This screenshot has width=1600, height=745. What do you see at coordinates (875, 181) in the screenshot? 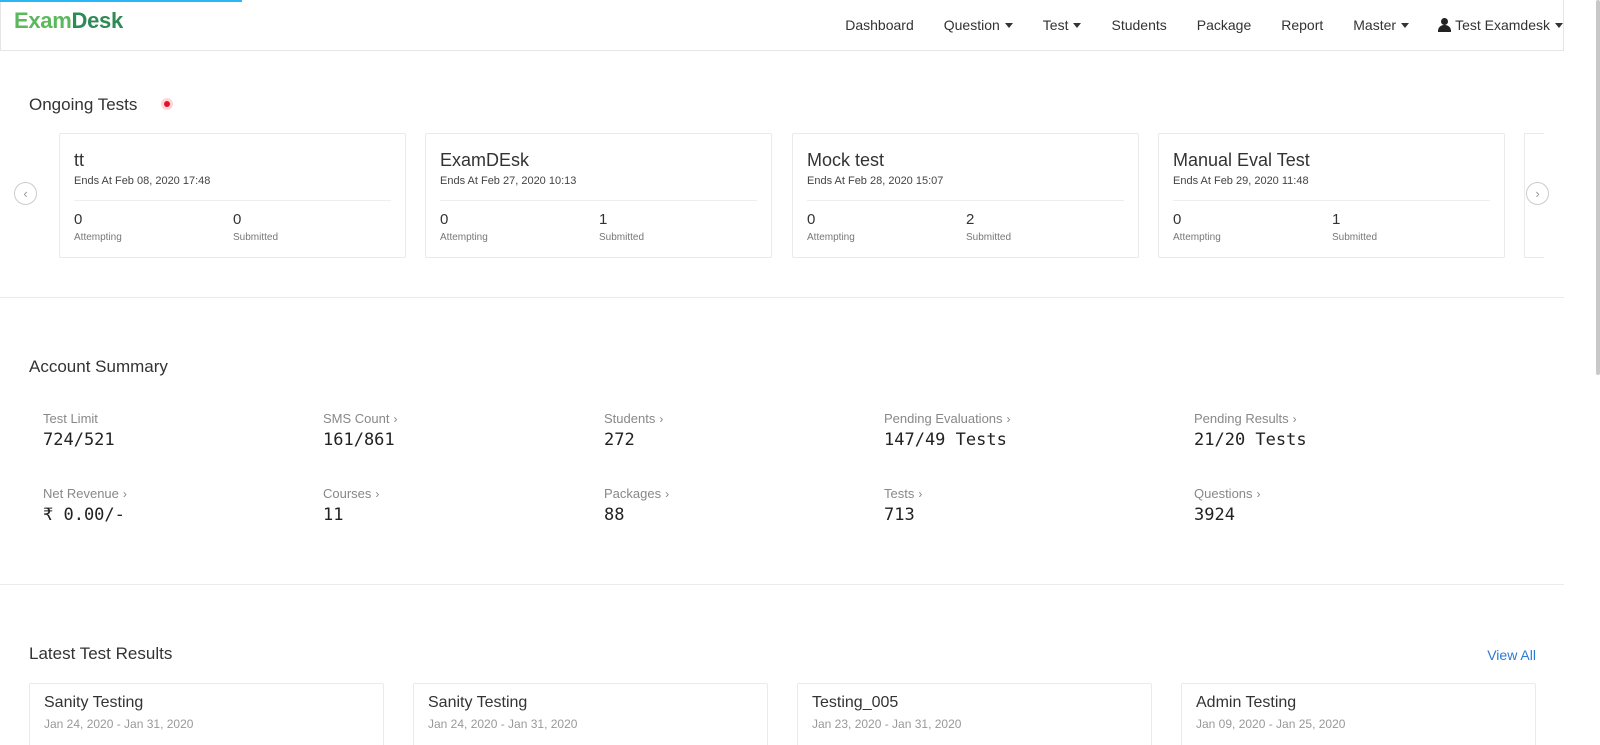
I see `test-end-time: Ends At Feb 28, 2020 15:07` at bounding box center [875, 181].